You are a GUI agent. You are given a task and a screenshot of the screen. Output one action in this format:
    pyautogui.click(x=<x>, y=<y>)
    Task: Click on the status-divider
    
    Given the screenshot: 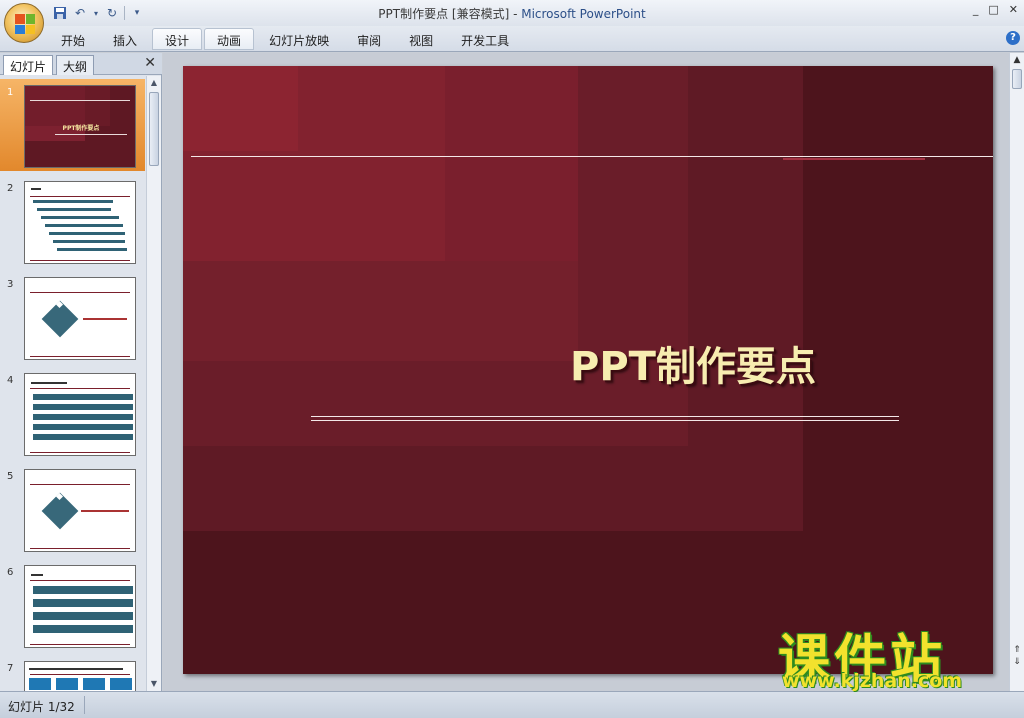 What is the action you would take?
    pyautogui.click(x=84, y=705)
    